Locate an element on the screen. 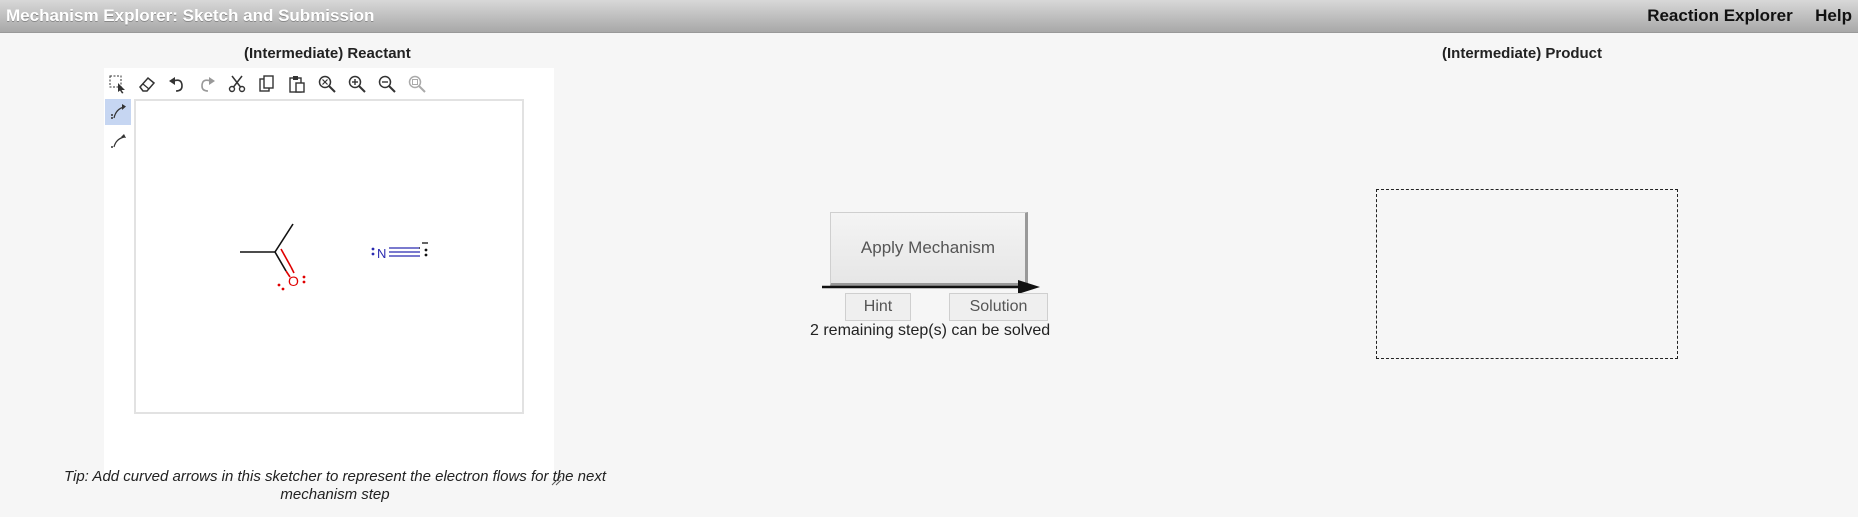  sketcher-toolbar is located at coordinates (329, 83).